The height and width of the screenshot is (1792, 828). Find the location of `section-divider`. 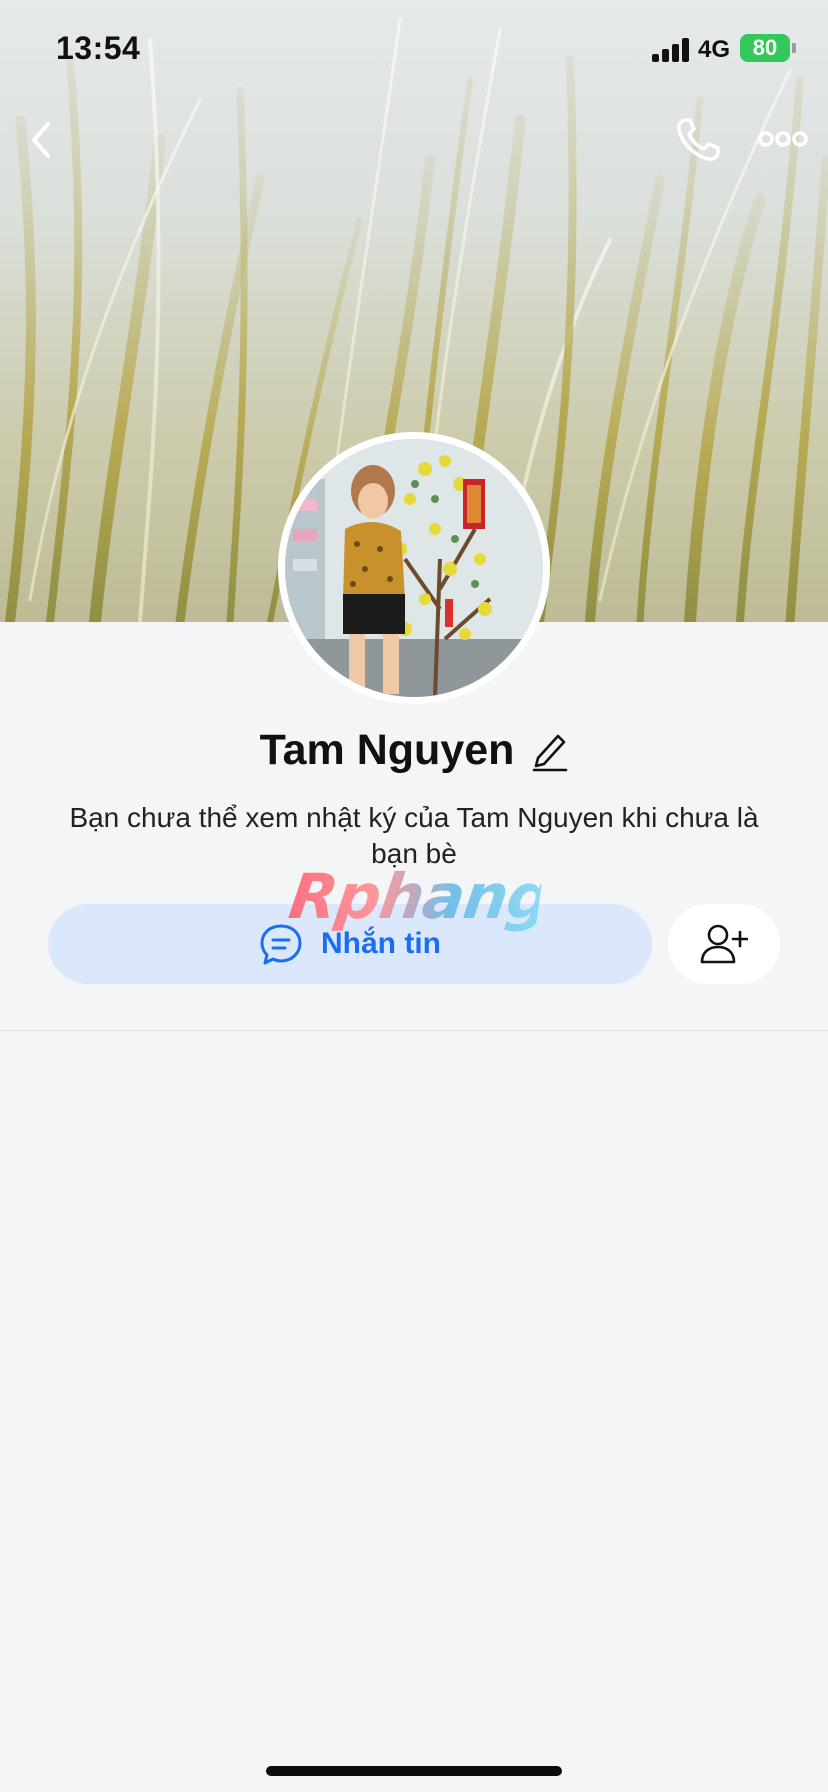

section-divider is located at coordinates (414, 1030).